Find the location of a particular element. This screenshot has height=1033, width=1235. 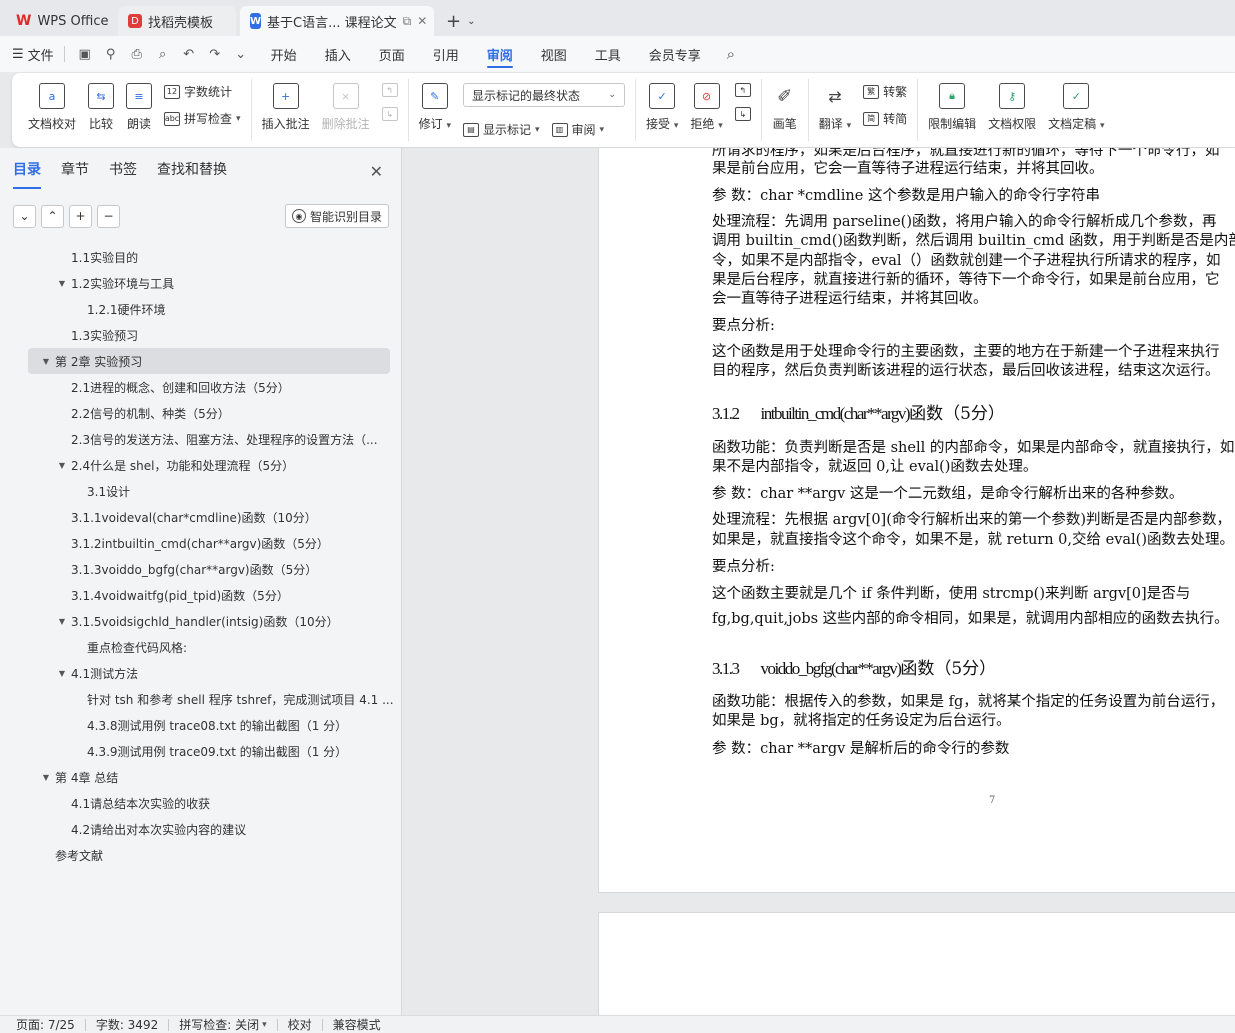

toc-item: 1.2.1硬件环境 is located at coordinates (201, 309).